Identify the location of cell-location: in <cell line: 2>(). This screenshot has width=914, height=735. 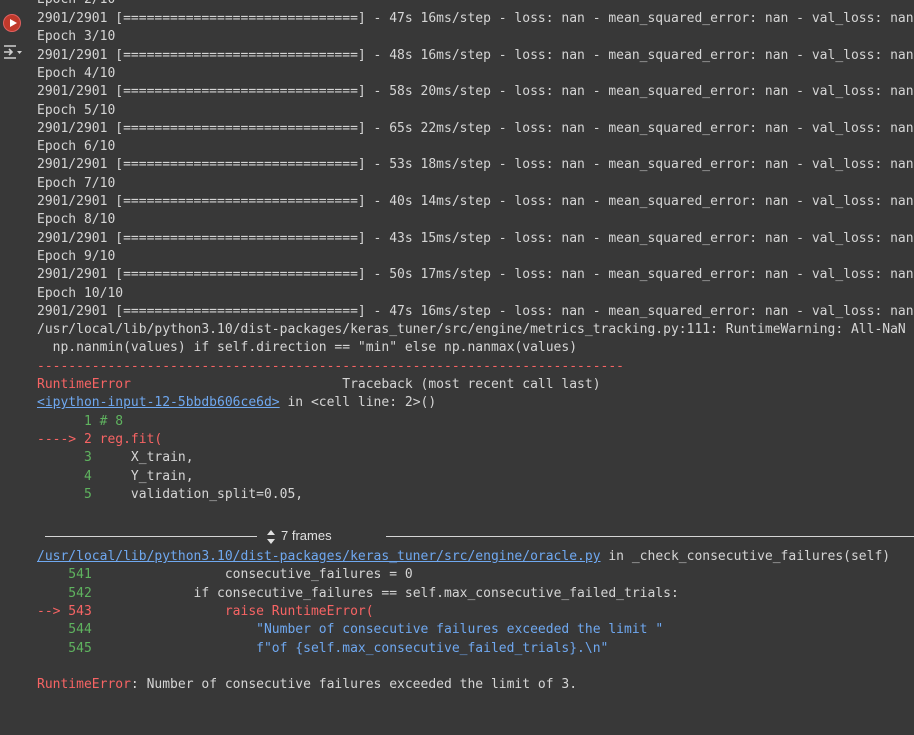
(358, 403).